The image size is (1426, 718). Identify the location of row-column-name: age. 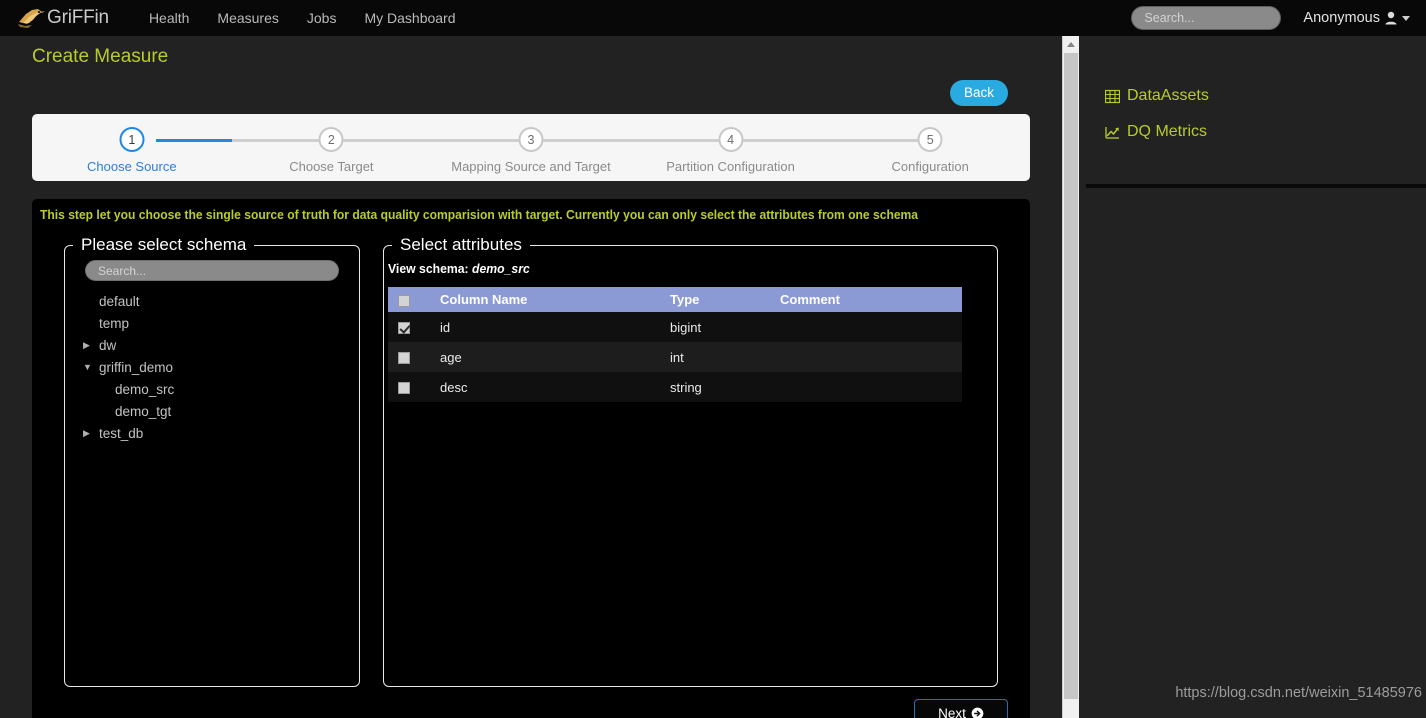
(451, 357).